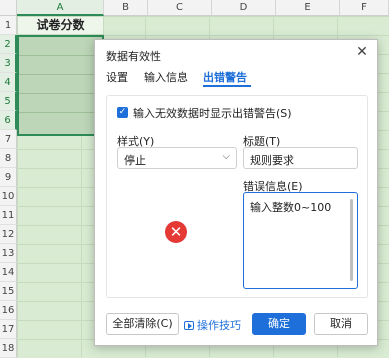 This screenshot has width=389, height=358. What do you see at coordinates (176, 232) in the screenshot?
I see `error-stop-icon: ✕` at bounding box center [176, 232].